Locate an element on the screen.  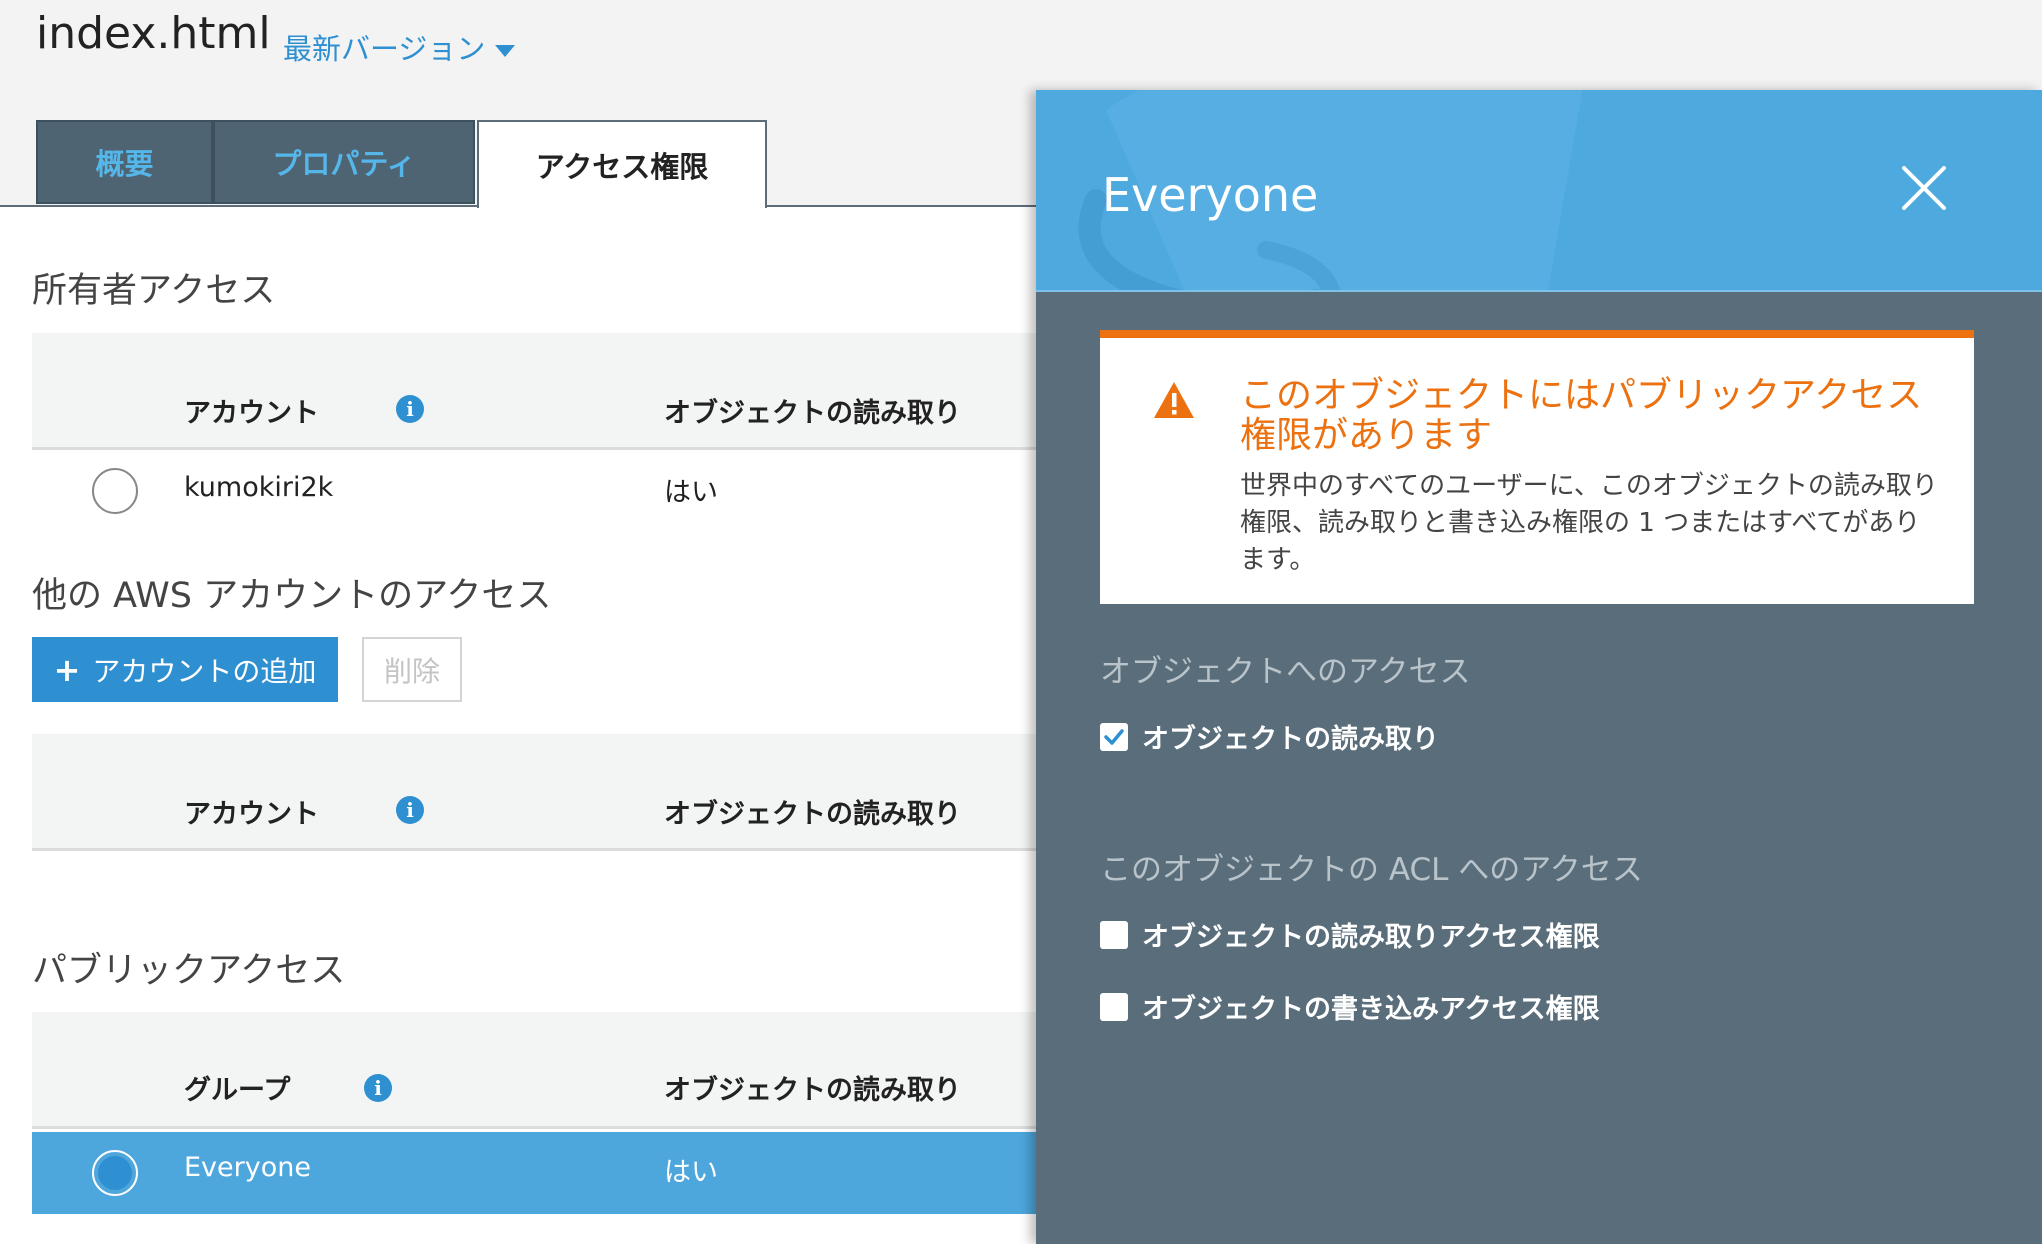
warning-title: このオブジェクトにはパブリックアクセス権限があります is located at coordinates (1581, 415).